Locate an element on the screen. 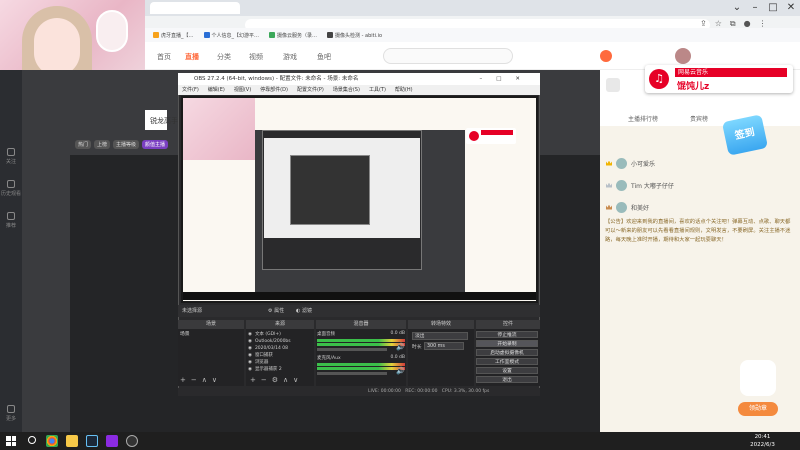  source-item: ◉ 浏览器 is located at coordinates (281, 362).